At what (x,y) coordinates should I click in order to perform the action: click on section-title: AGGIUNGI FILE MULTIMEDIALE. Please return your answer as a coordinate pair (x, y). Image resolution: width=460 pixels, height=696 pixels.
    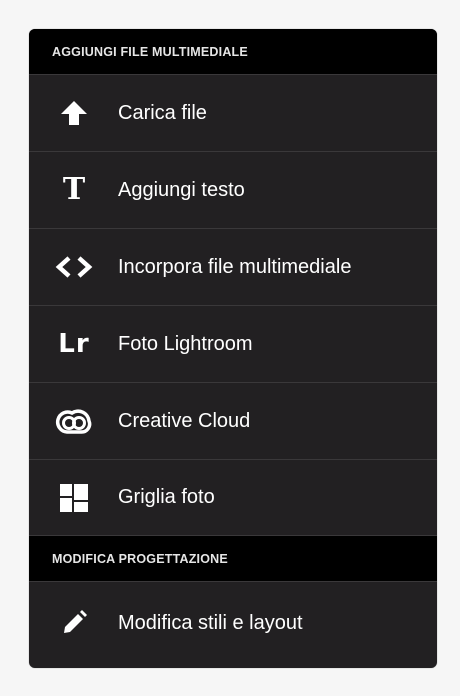
    Looking at the image, I should click on (150, 51).